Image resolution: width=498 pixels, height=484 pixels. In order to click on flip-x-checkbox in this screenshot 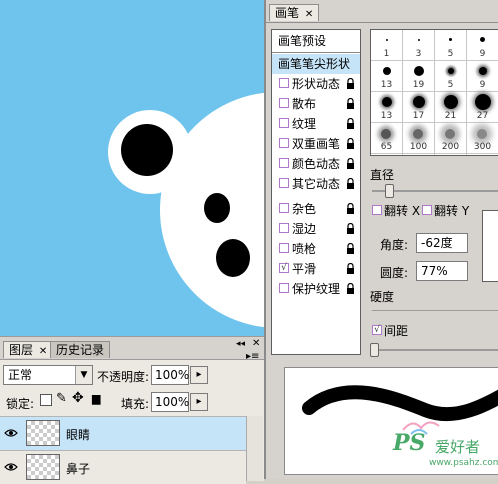, I will do `click(377, 210)`.